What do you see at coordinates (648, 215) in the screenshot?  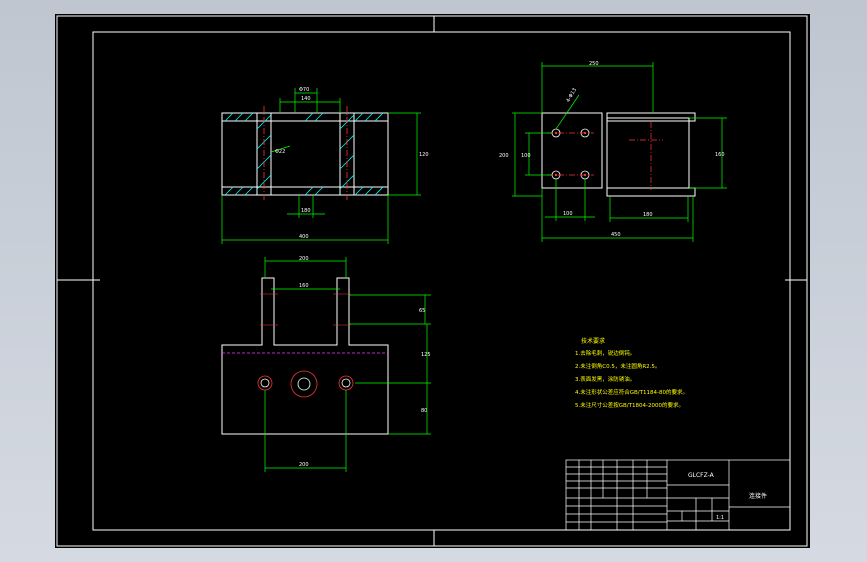 I see `dim-side-bottom-b: 180` at bounding box center [648, 215].